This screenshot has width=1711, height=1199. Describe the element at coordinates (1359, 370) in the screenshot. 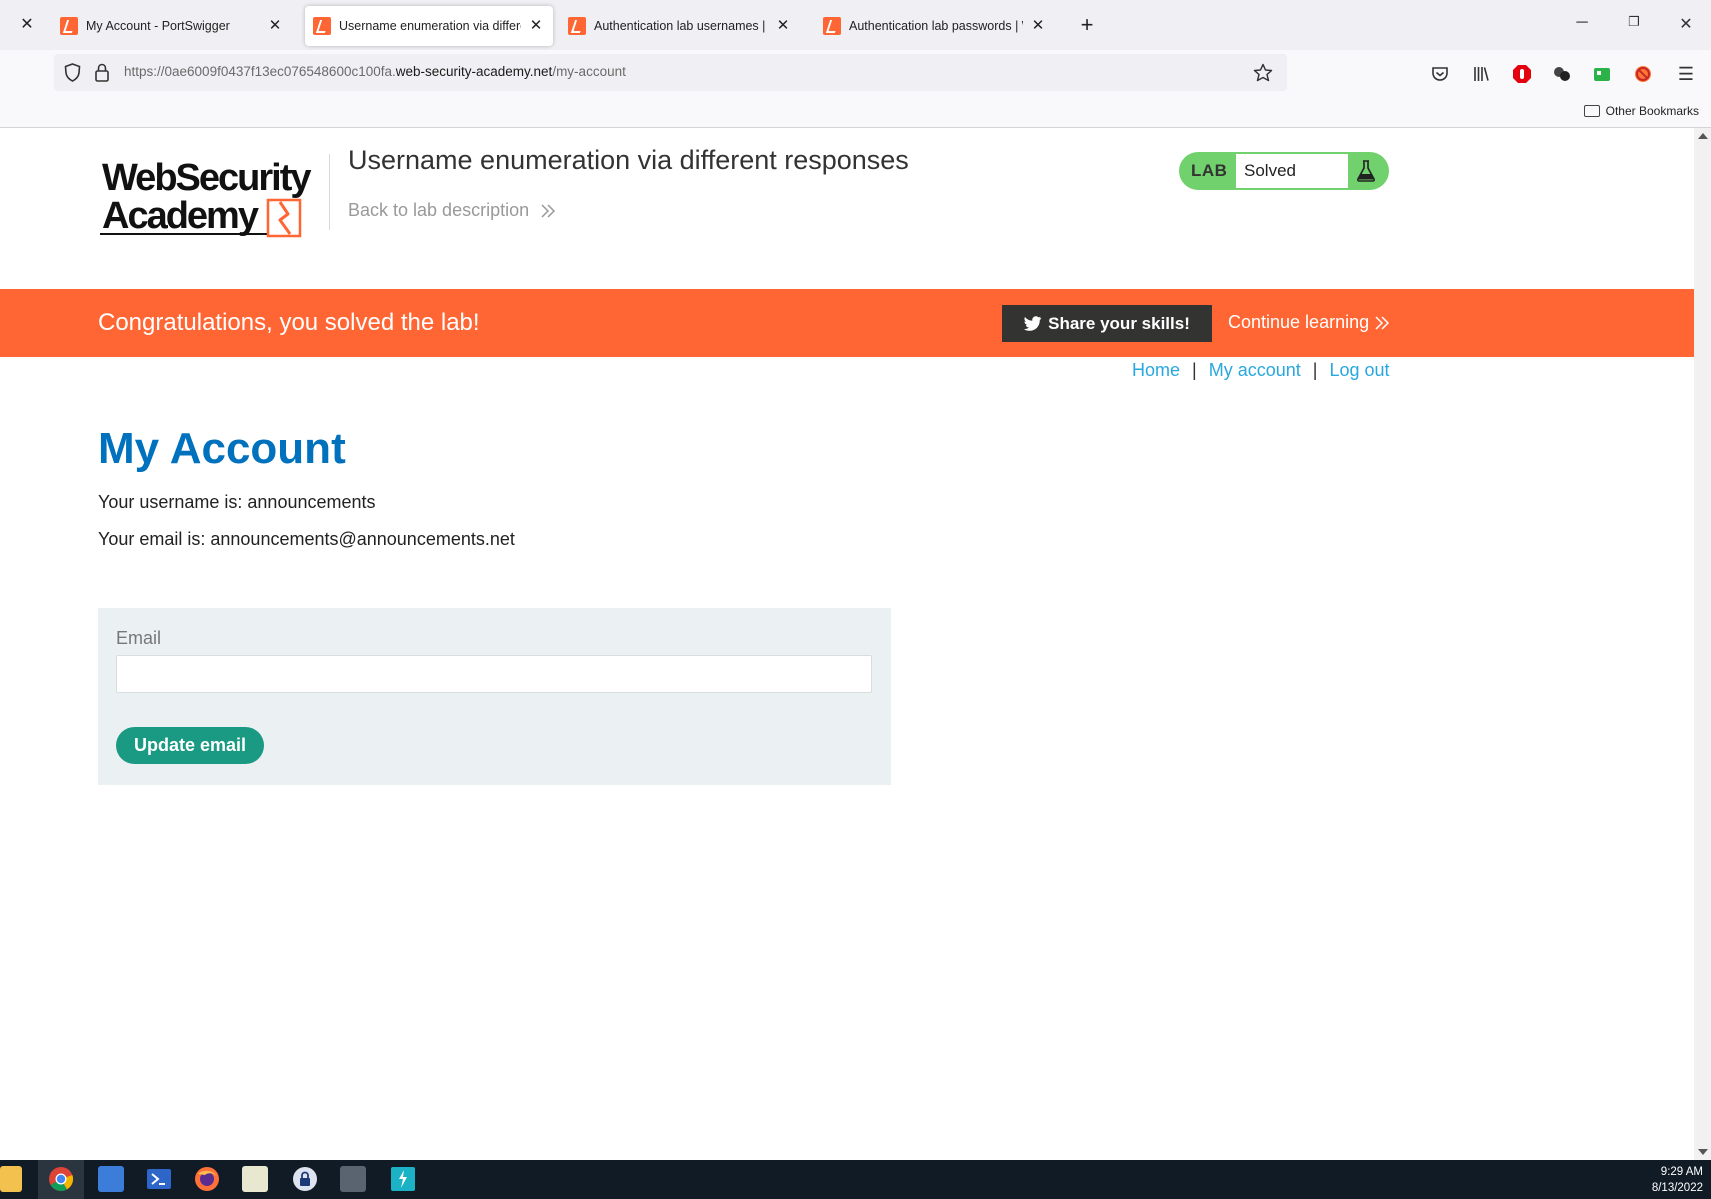

I see `nav-log-out-link: Log out` at that location.